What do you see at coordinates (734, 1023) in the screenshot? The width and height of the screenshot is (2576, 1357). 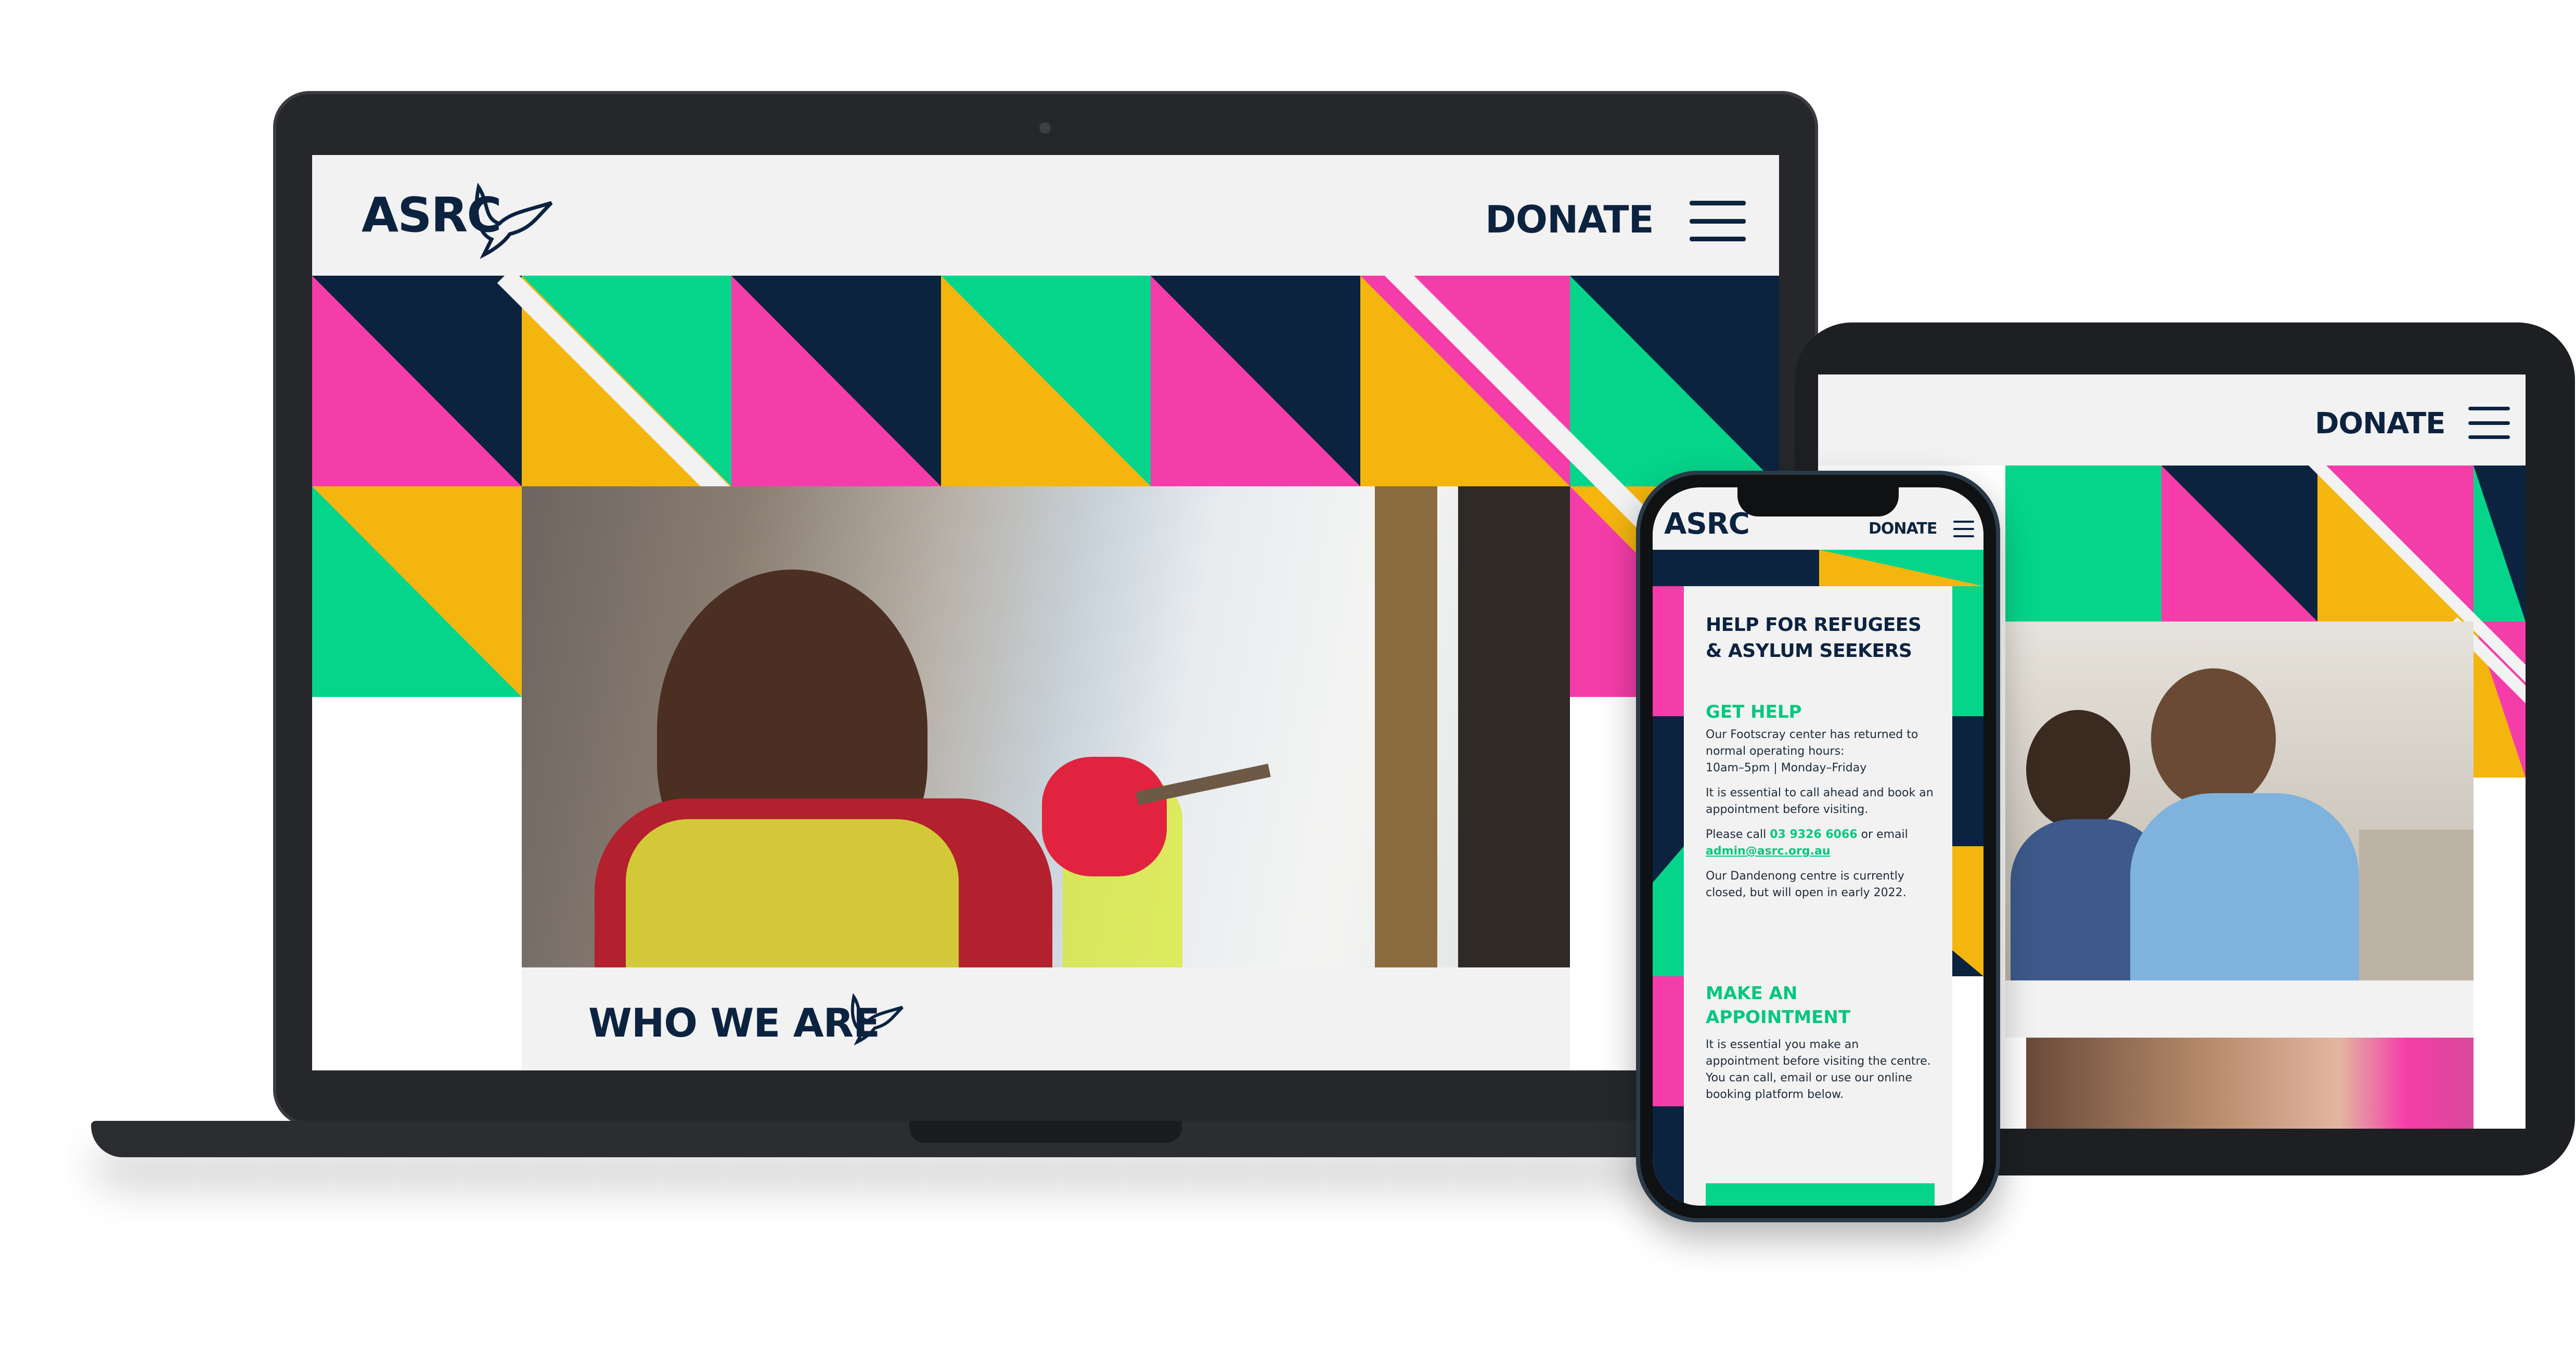 I see `section-title: WHO WE ARE` at bounding box center [734, 1023].